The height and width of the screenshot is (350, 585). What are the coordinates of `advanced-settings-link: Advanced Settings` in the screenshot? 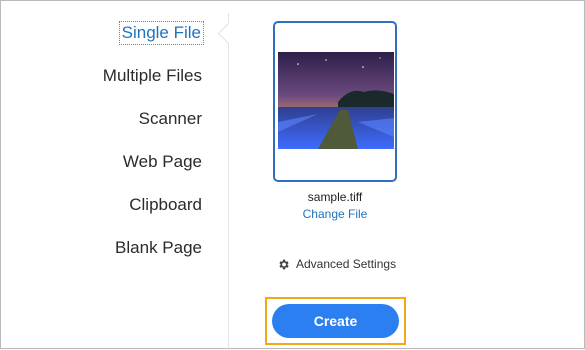 It's located at (336, 264).